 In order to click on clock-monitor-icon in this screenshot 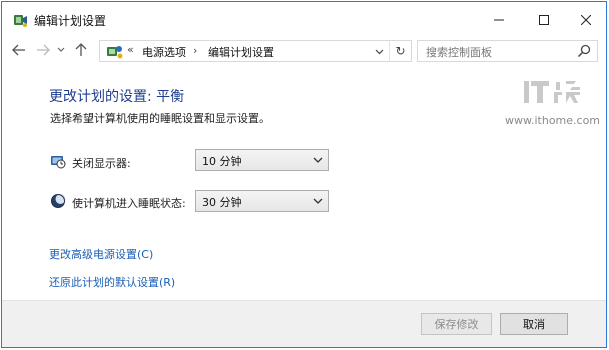, I will do `click(58, 161)`.